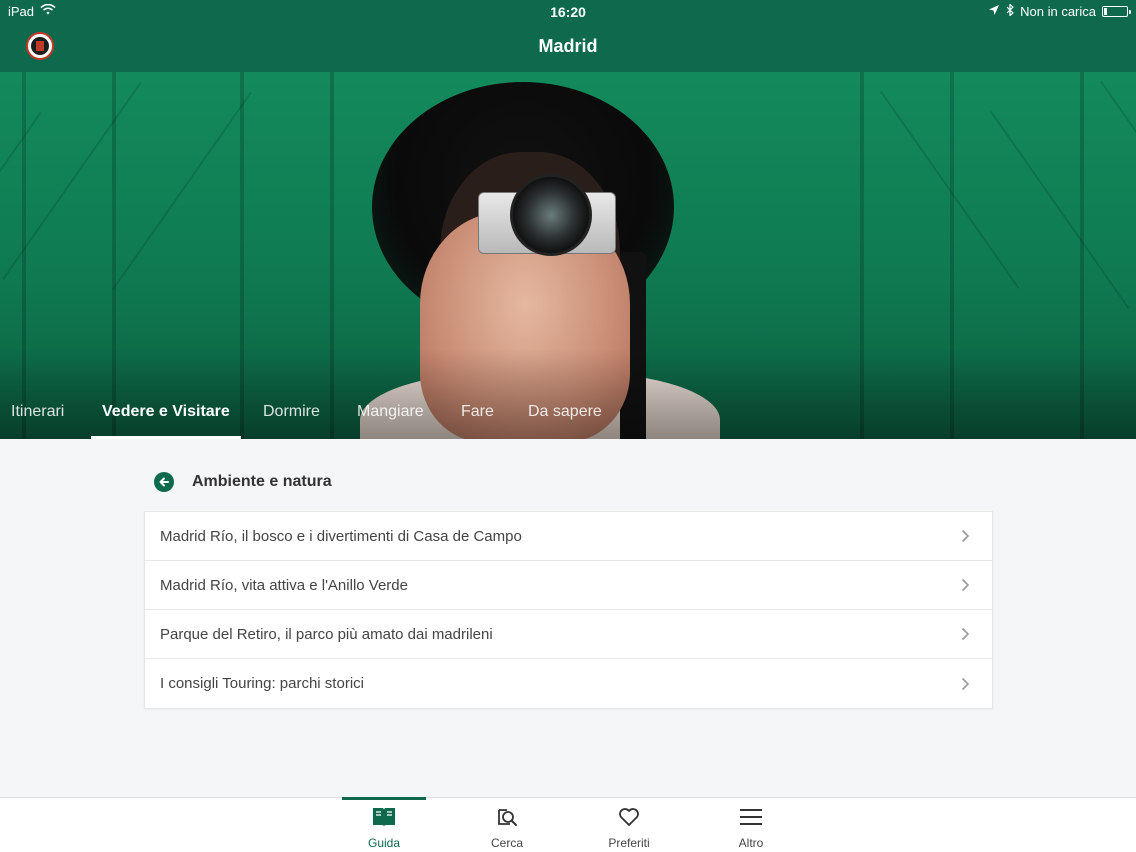 The height and width of the screenshot is (852, 1136). I want to click on section-header: Ambiente e natura, so click(243, 482).